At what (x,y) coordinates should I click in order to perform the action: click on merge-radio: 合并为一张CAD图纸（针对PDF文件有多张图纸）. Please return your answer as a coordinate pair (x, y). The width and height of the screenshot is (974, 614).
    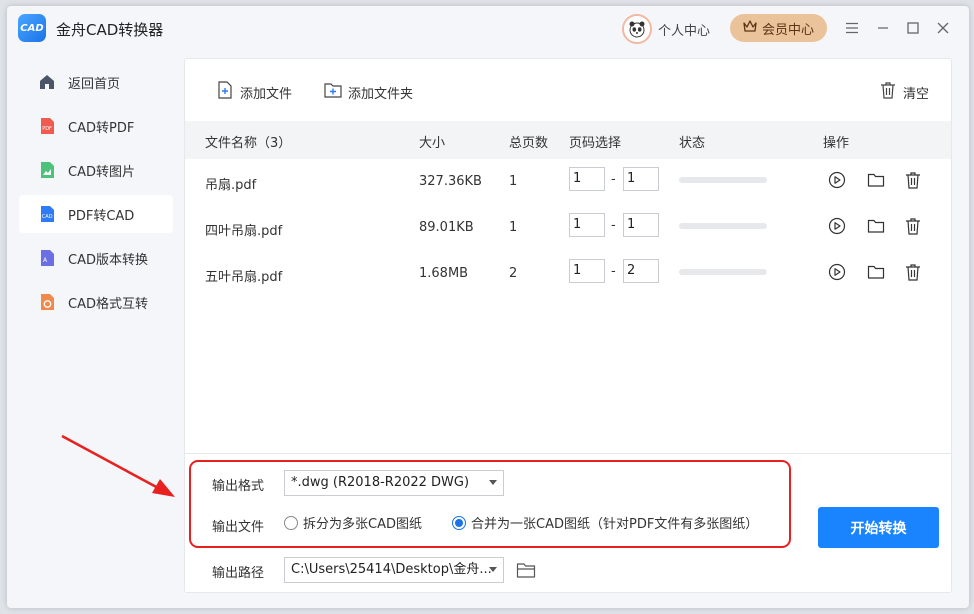
    Looking at the image, I should click on (605, 522).